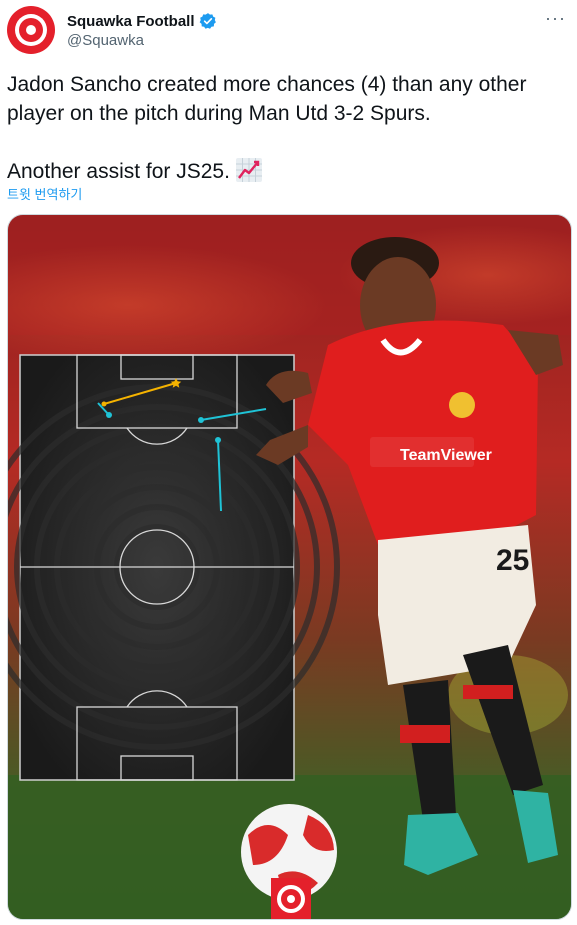 This screenshot has height=925, width=577. Describe the element at coordinates (31, 30) in the screenshot. I see `avatar` at that location.